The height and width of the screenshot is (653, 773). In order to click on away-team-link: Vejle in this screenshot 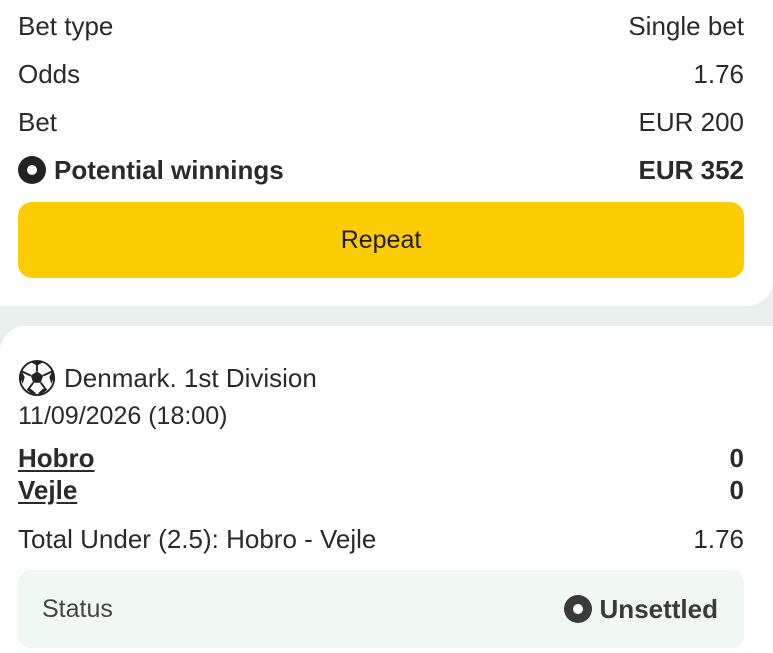, I will do `click(47, 490)`.